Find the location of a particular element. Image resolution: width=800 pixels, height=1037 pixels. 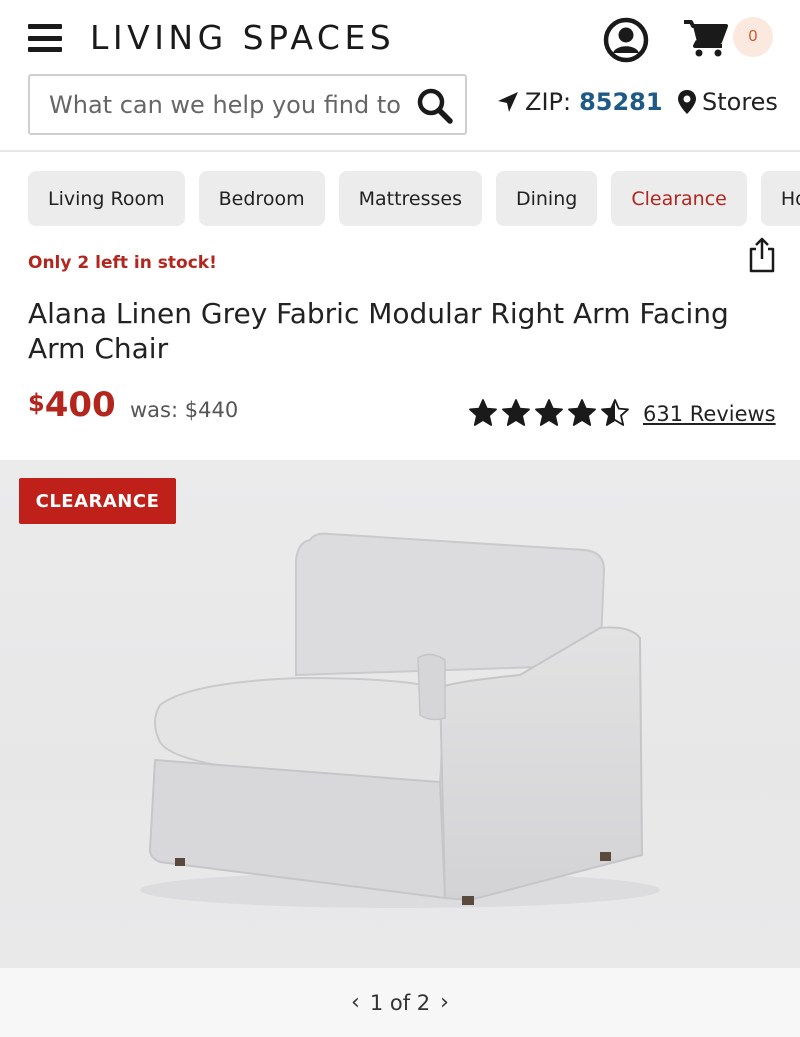

gallery-position: 1 of 2 is located at coordinates (400, 1002).